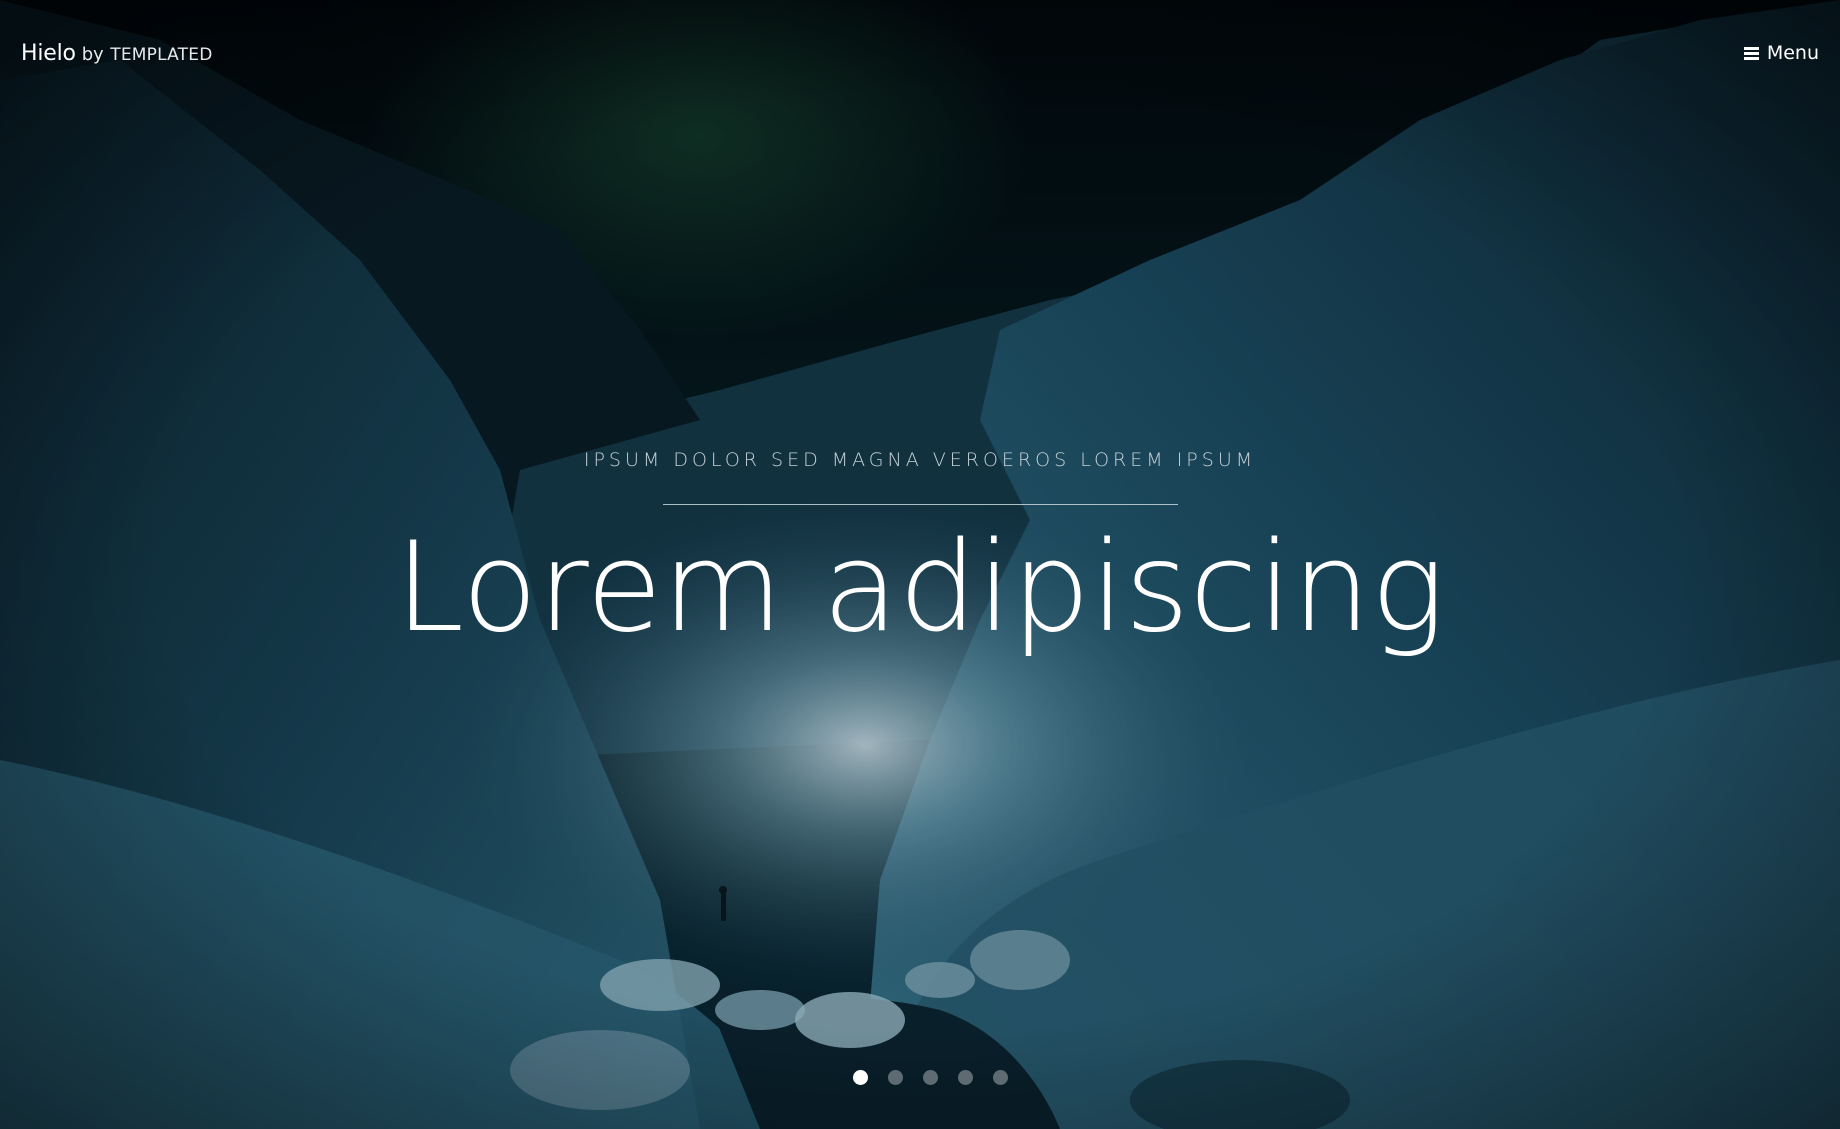 This screenshot has height=1129, width=1840. I want to click on logo-by: by, so click(92, 54).